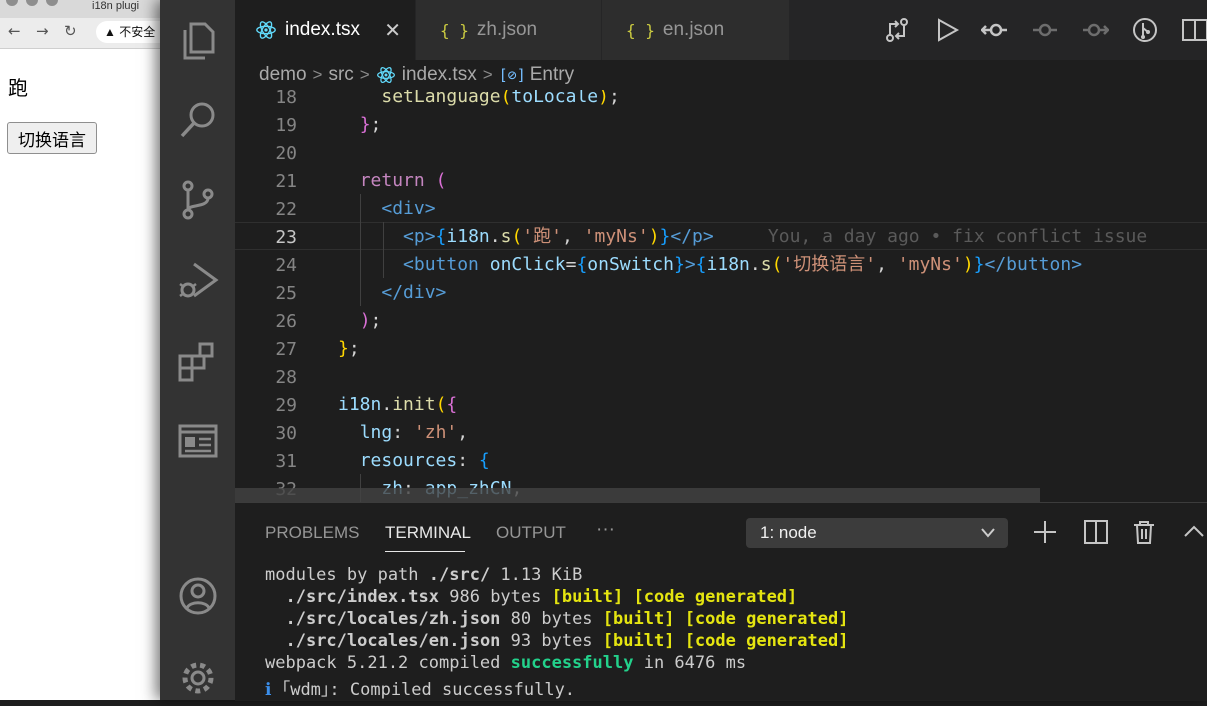  Describe the element at coordinates (1045, 30) in the screenshot. I see `git-commit-icon` at that location.